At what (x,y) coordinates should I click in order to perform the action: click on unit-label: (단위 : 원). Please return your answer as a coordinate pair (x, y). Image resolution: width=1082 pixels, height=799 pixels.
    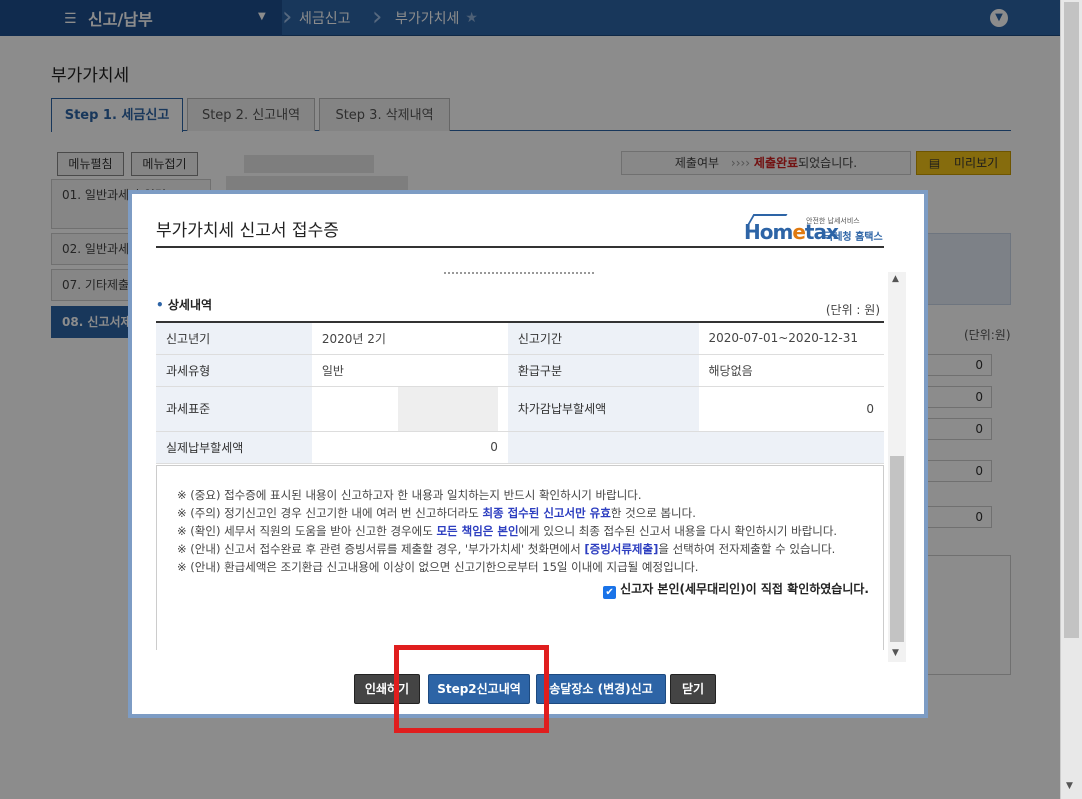
    Looking at the image, I should click on (852, 310).